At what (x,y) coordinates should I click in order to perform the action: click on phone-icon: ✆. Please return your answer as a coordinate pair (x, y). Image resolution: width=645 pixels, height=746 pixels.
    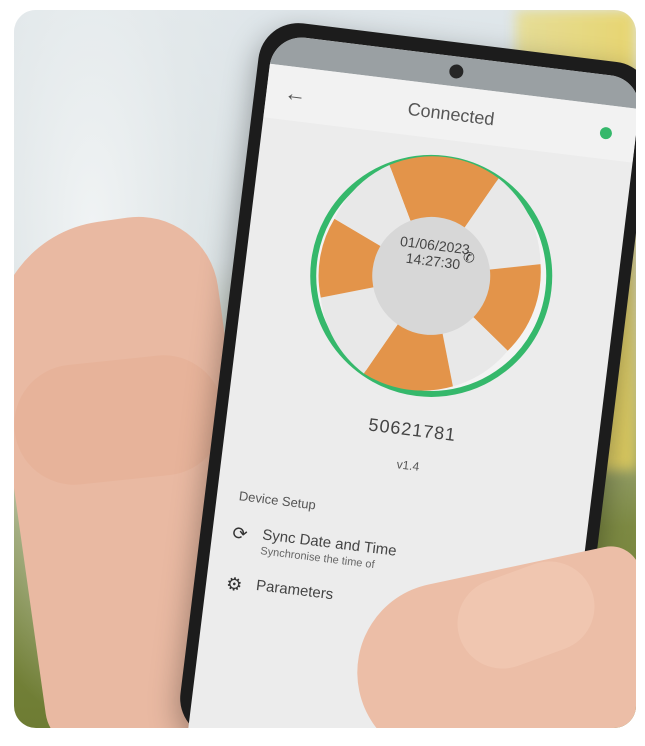
    Looking at the image, I should click on (469, 257).